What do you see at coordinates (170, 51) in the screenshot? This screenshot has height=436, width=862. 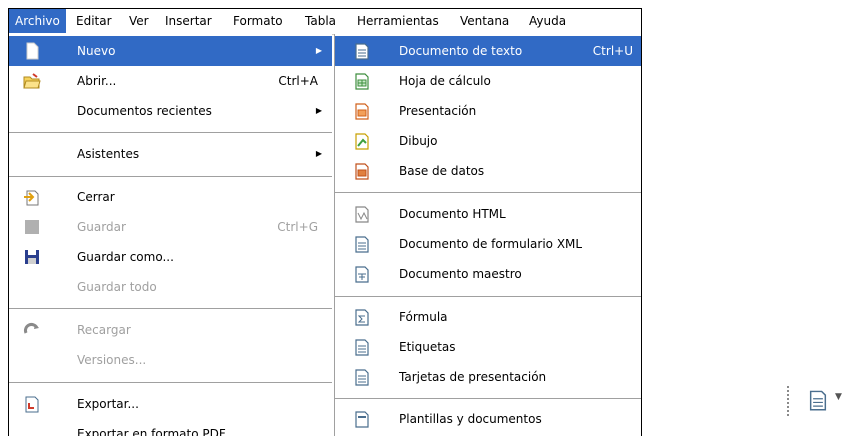 I see `menu-item-nuevo: Nuevo ▶` at bounding box center [170, 51].